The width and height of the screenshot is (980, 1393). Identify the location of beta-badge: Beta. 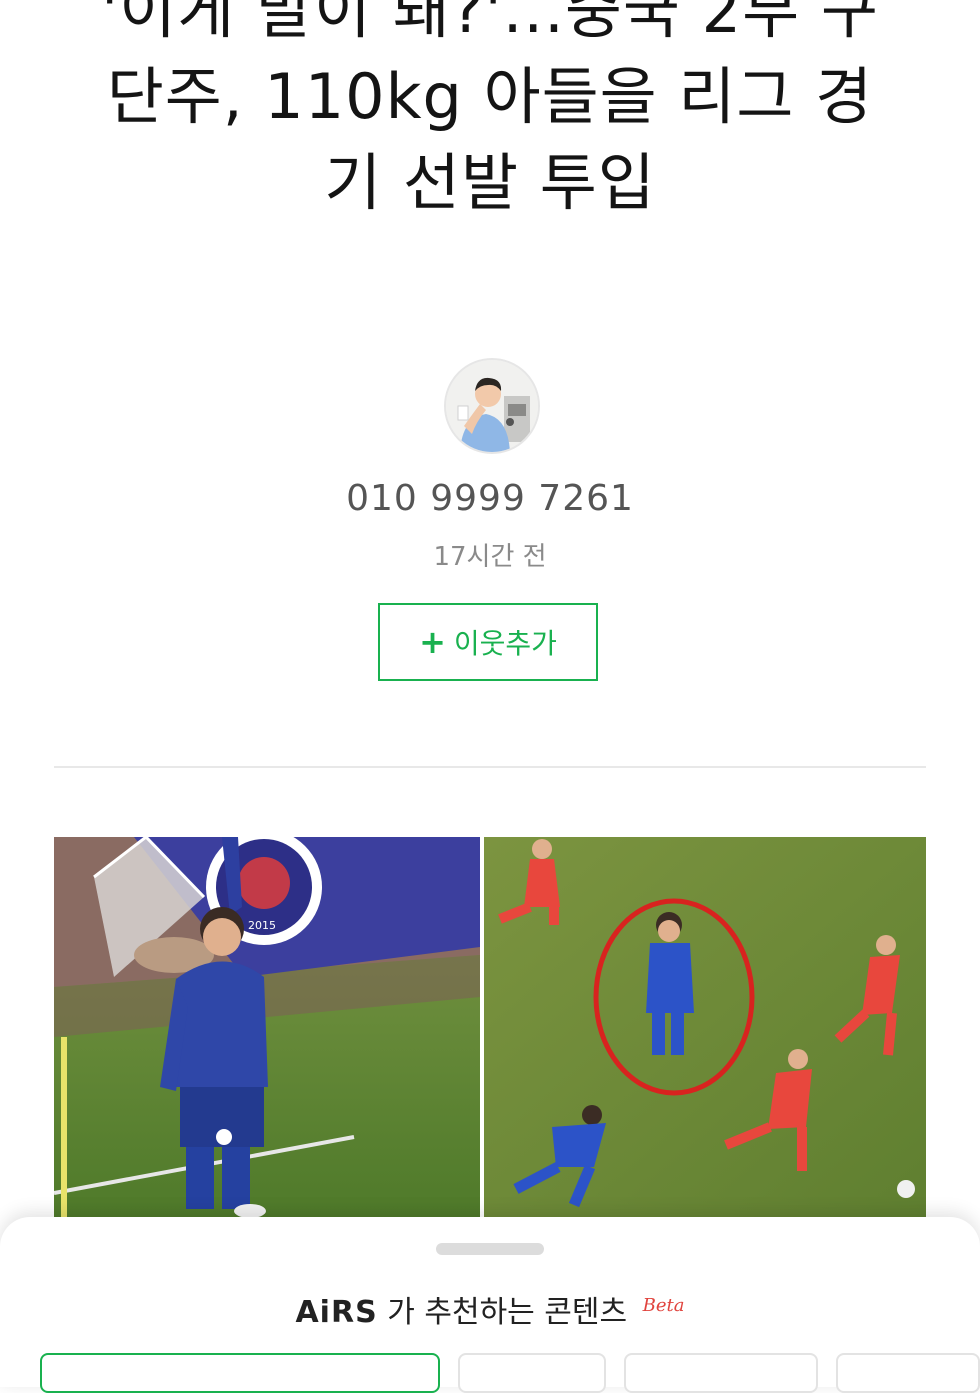
(663, 1305).